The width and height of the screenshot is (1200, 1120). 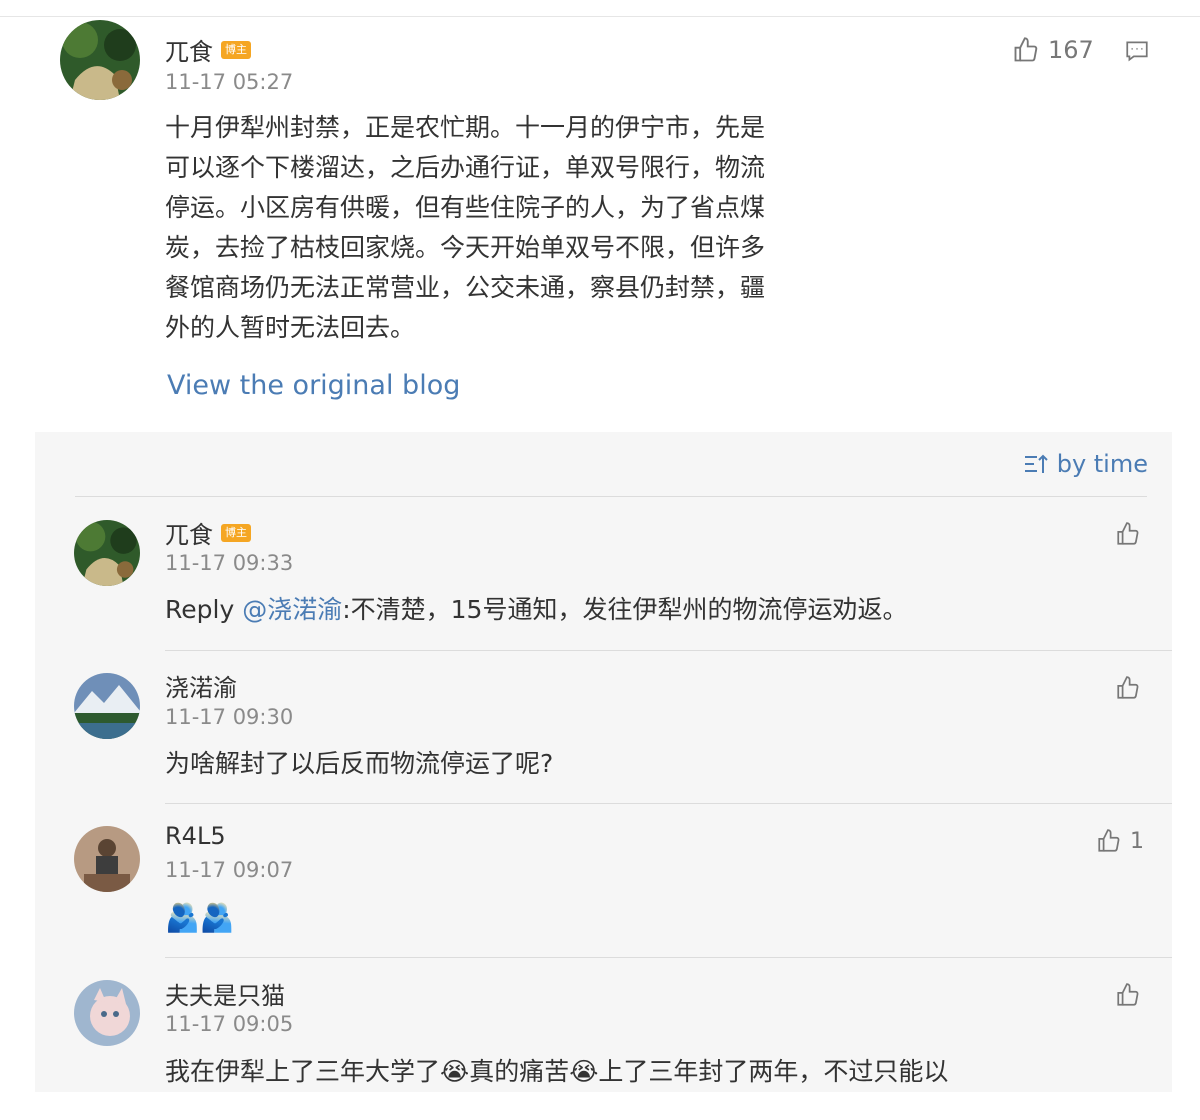 I want to click on sort-by-time-button: by time, so click(x=1085, y=464).